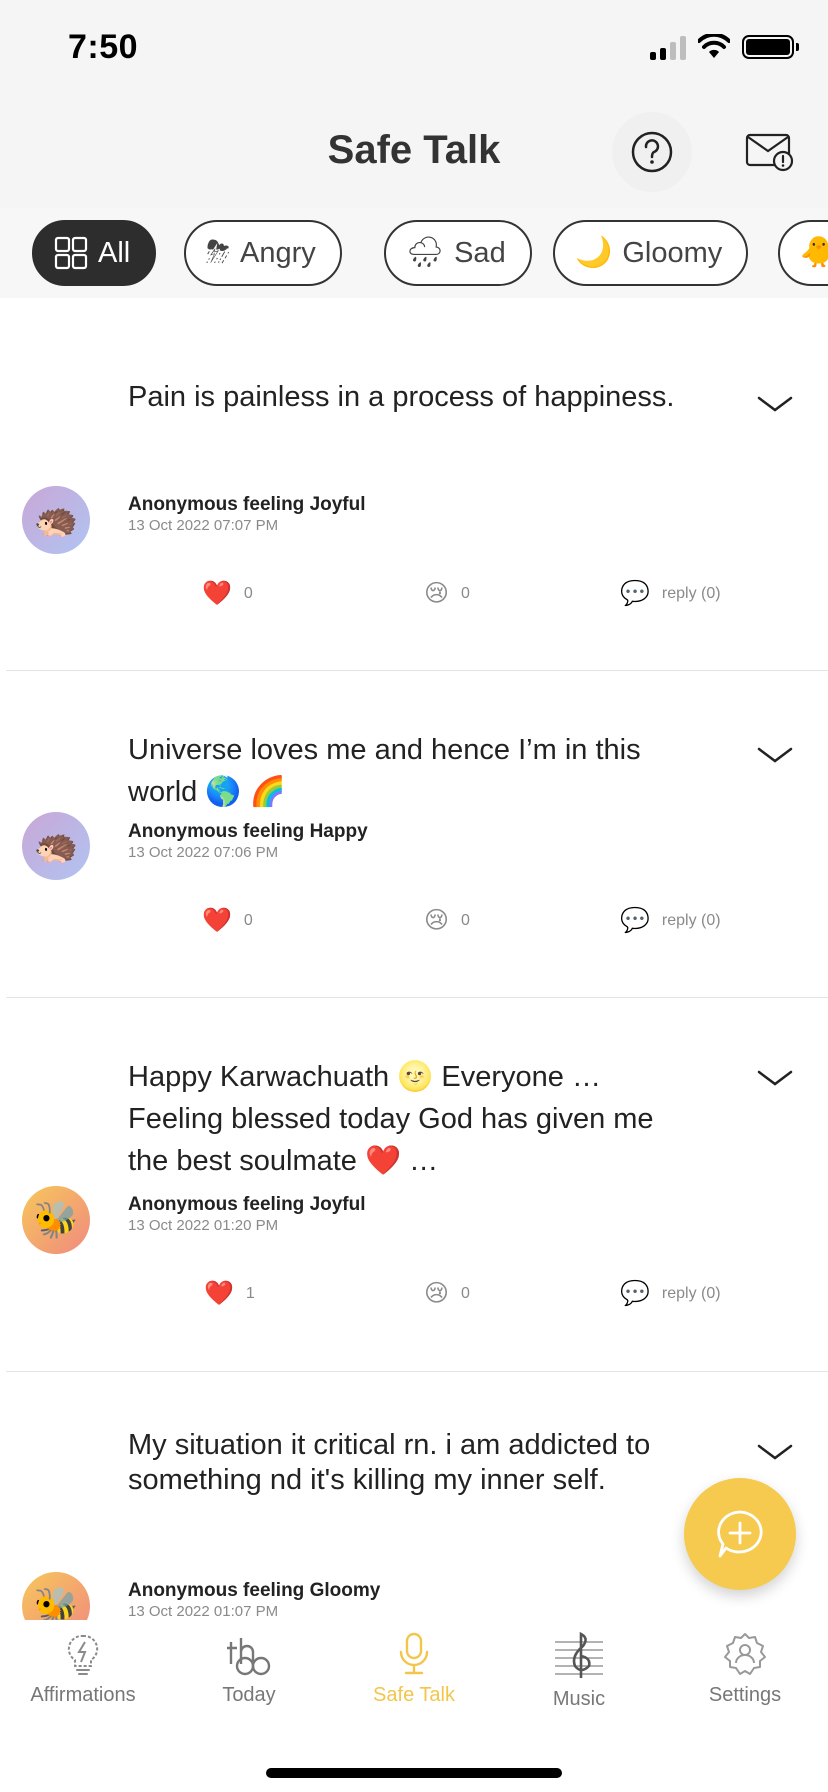  I want to click on like-count: 1, so click(250, 1293).